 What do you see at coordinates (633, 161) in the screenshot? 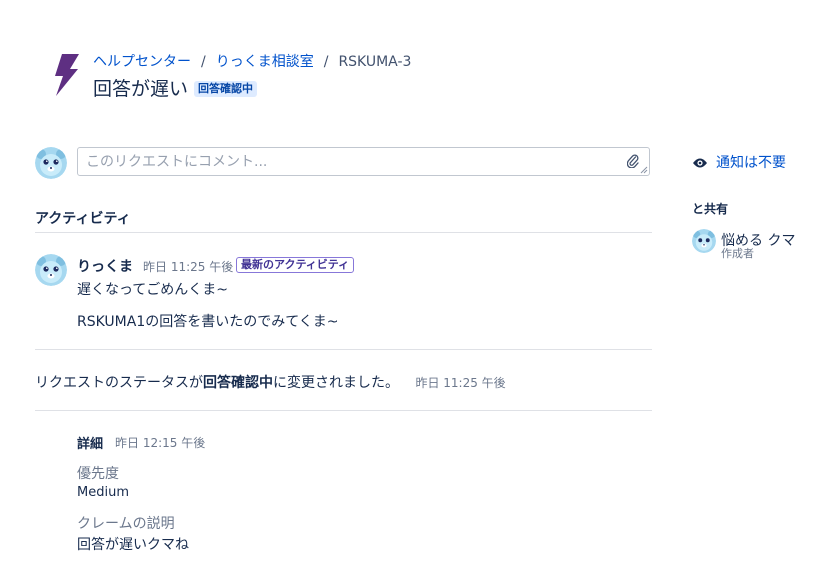
I see `paperclip-icon` at bounding box center [633, 161].